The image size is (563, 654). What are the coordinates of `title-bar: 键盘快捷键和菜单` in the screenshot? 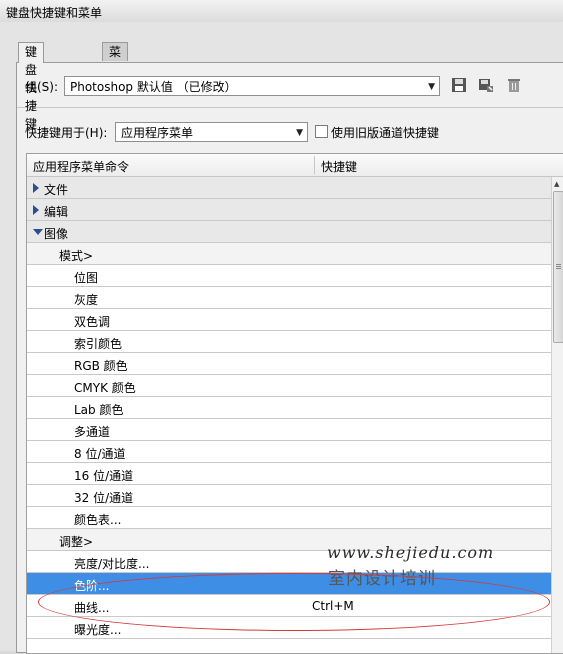 It's located at (281, 11).